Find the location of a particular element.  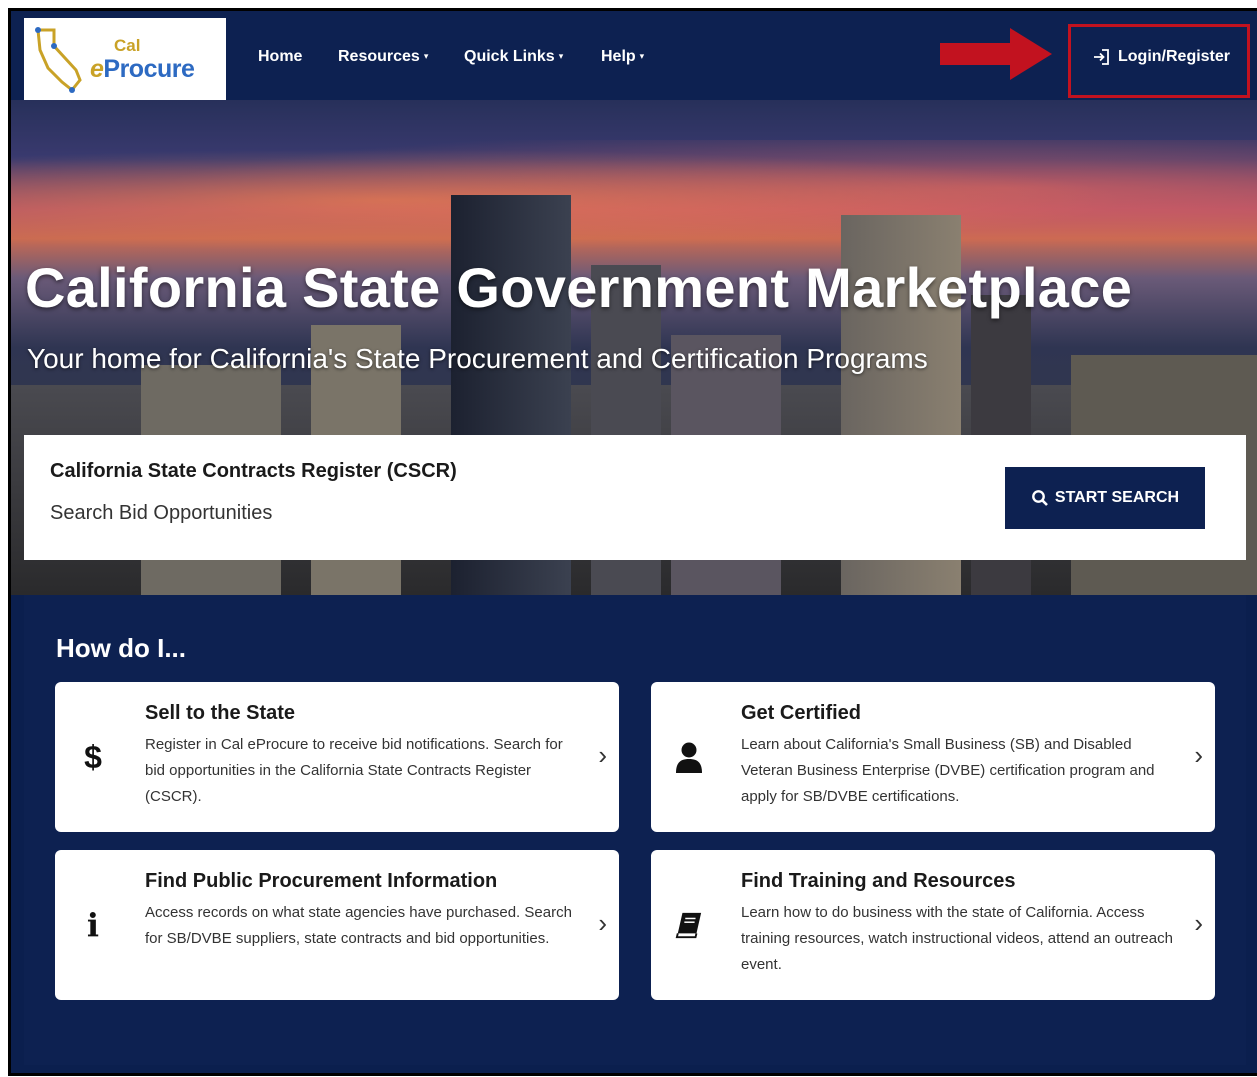

start-search-button: START SEARCH is located at coordinates (1105, 498).